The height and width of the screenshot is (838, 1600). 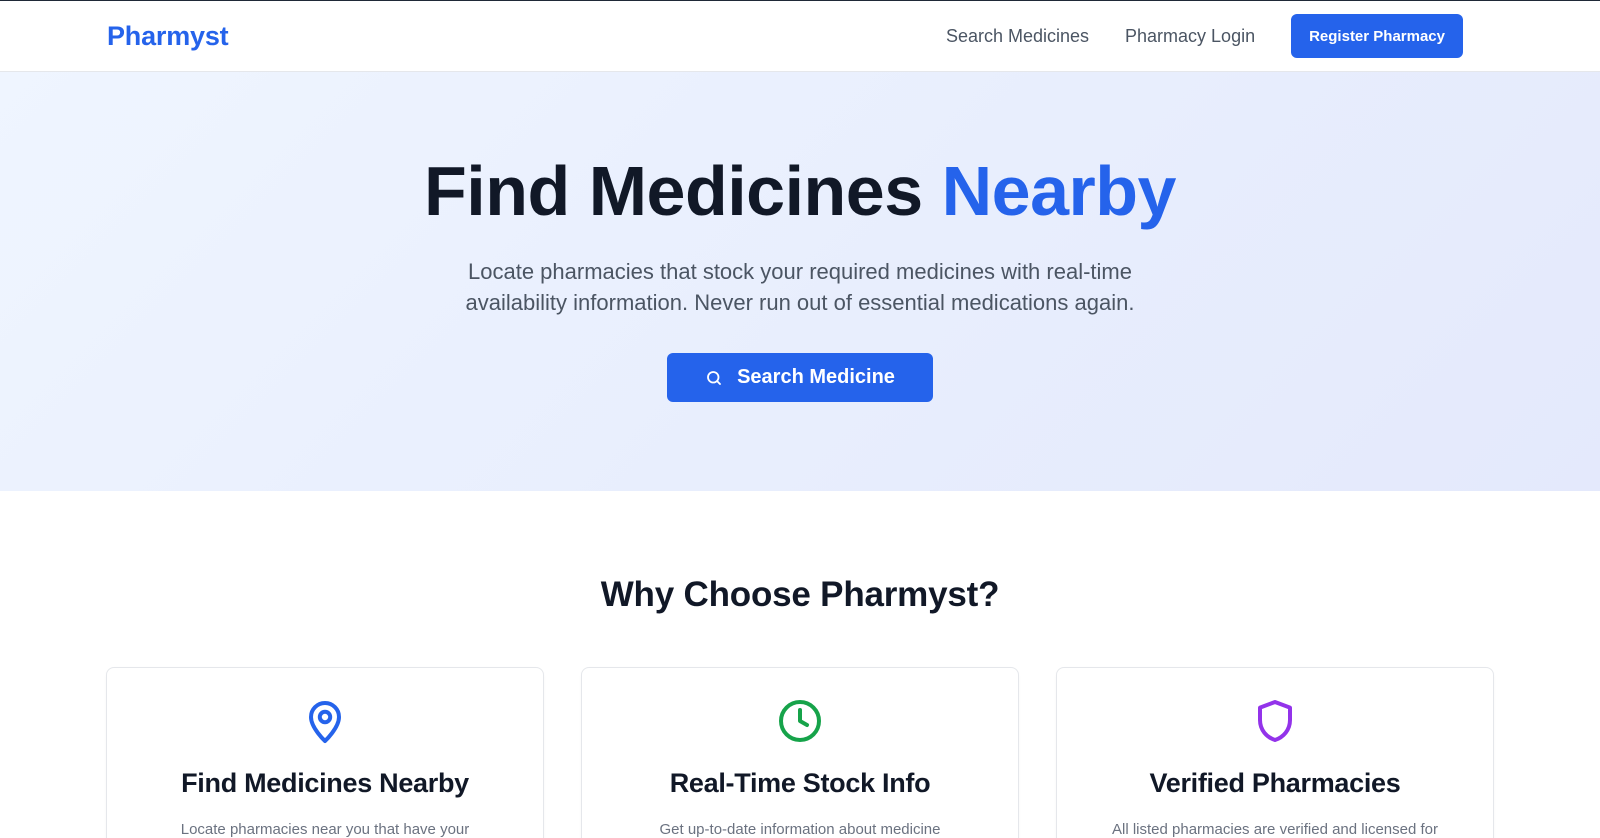 I want to click on nav-link-search-medicines: Search Medicines, so click(x=1017, y=36).